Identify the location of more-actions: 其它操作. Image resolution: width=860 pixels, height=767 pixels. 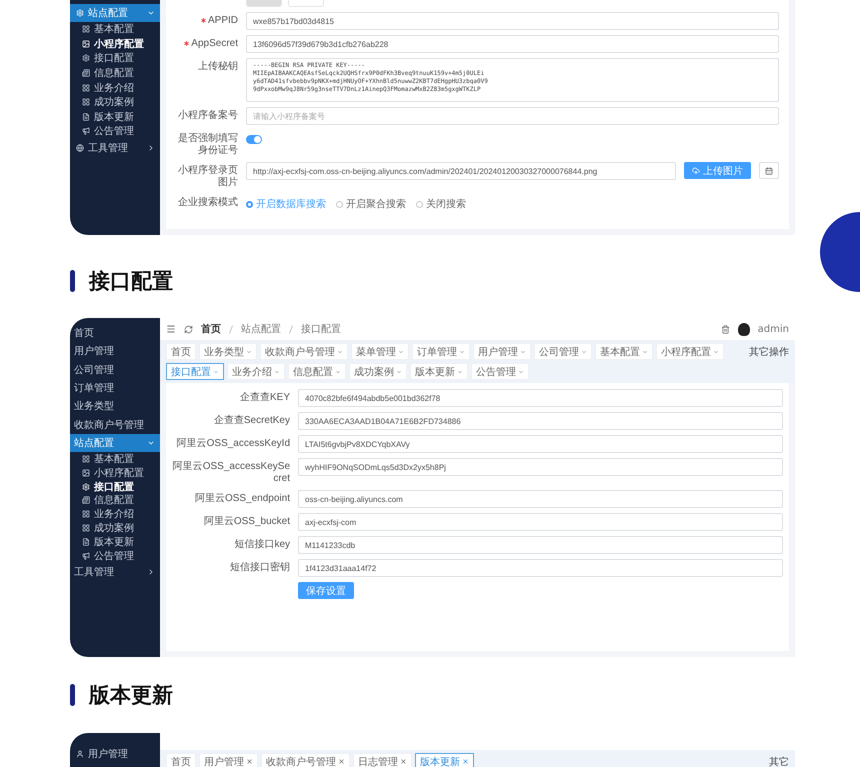
(769, 351).